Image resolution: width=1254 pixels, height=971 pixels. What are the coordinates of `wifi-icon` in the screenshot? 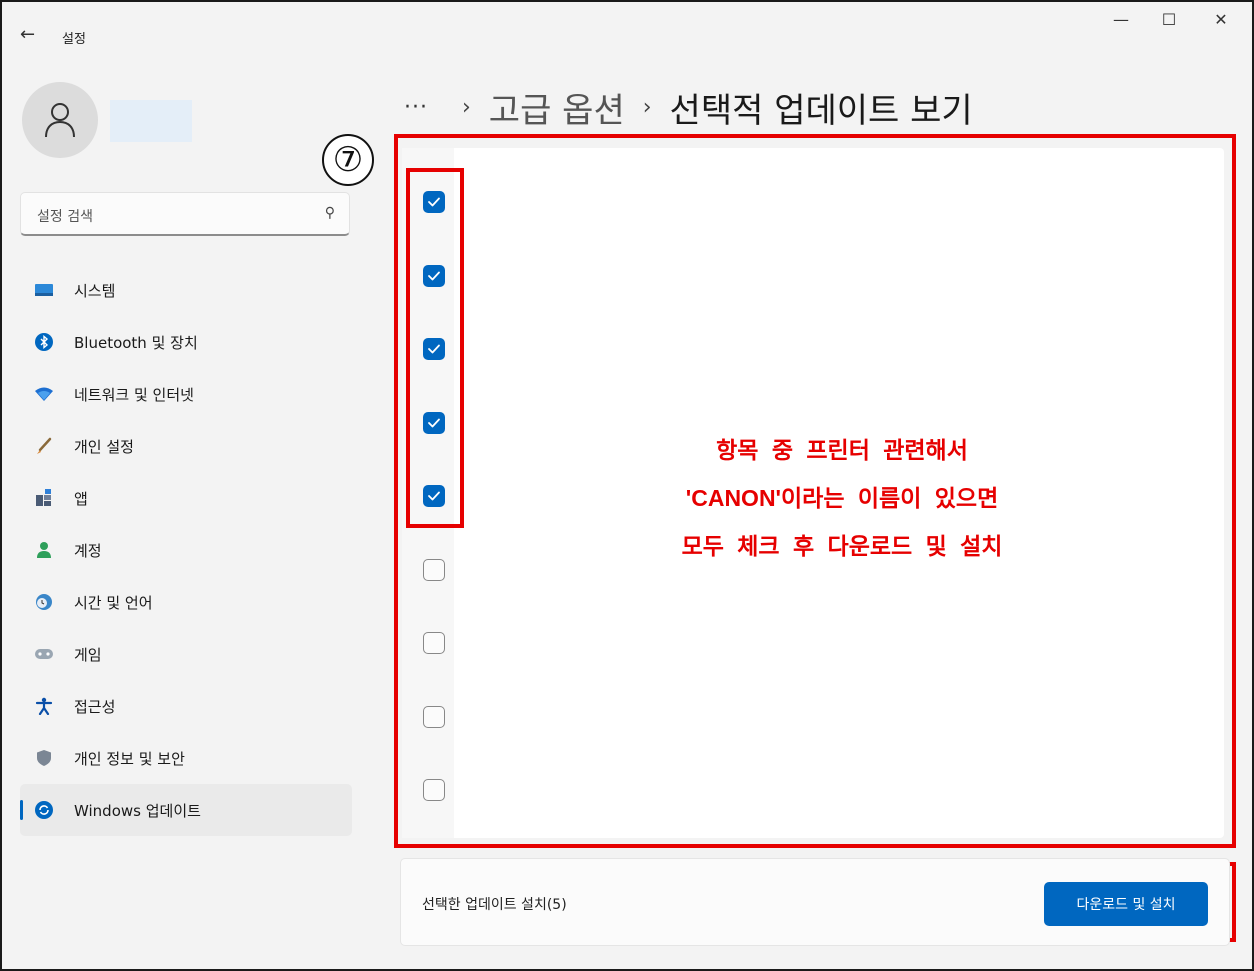 It's located at (44, 394).